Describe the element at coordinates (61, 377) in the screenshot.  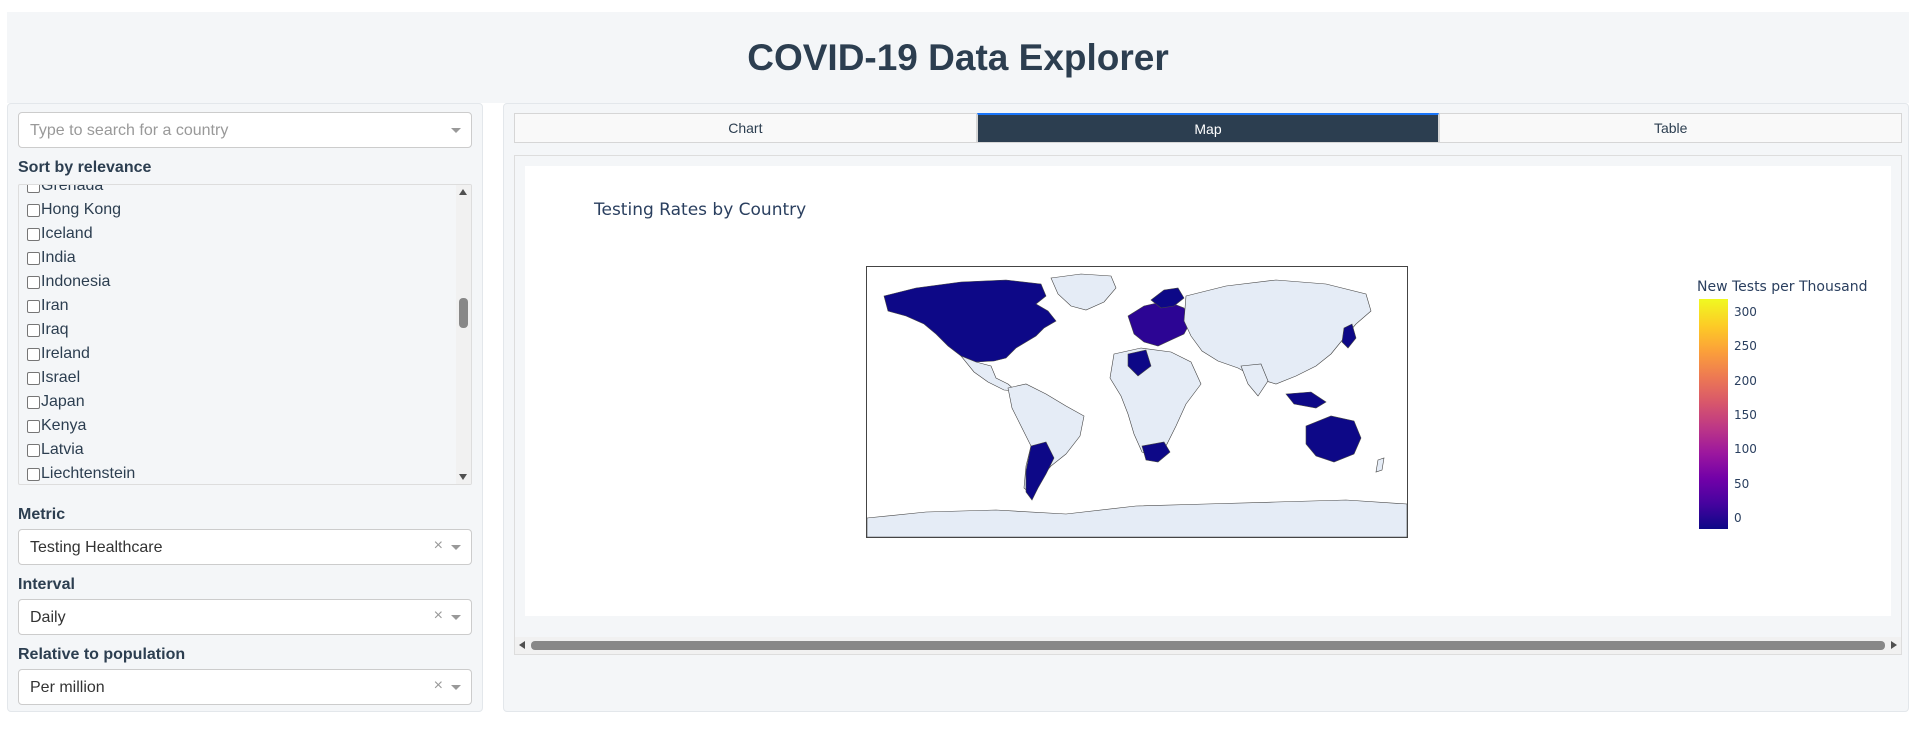
I see `country-label: Israel` at that location.